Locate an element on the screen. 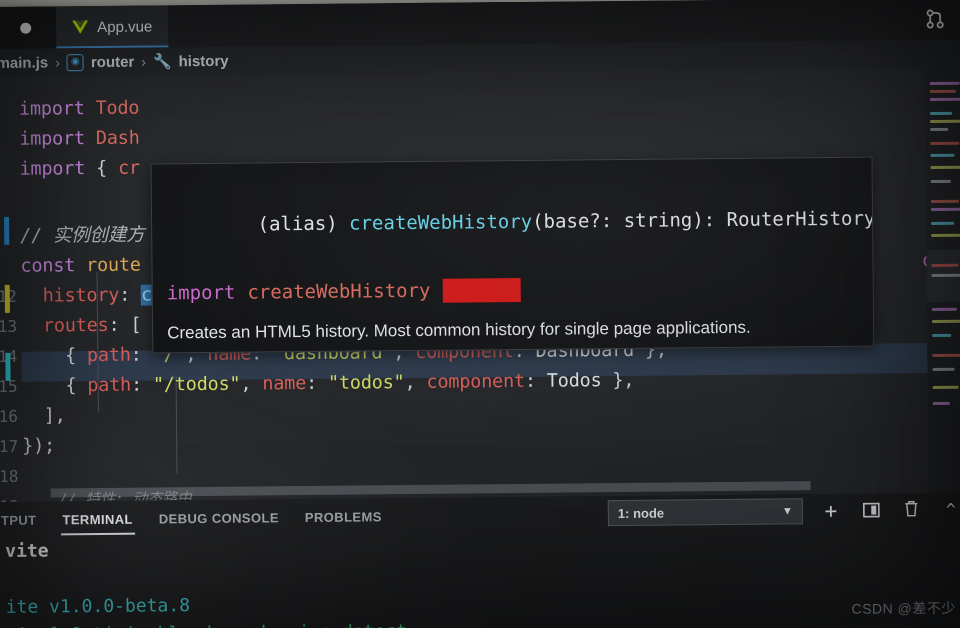 This screenshot has height=628, width=960. code-token: const is located at coordinates (53, 266).